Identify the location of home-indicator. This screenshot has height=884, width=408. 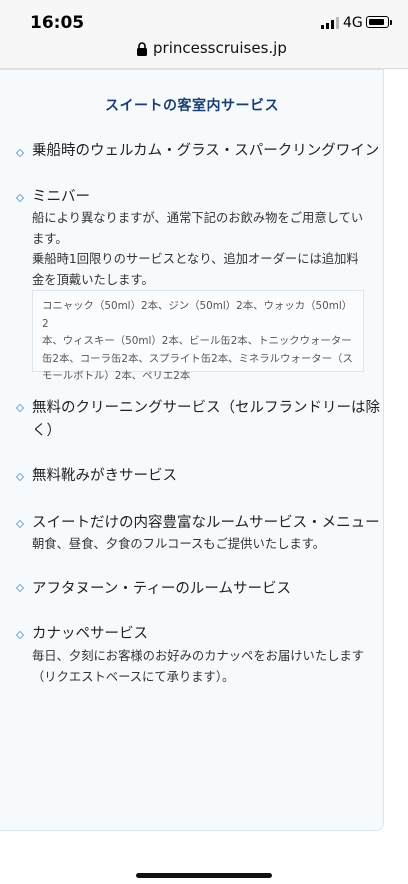
(204, 875).